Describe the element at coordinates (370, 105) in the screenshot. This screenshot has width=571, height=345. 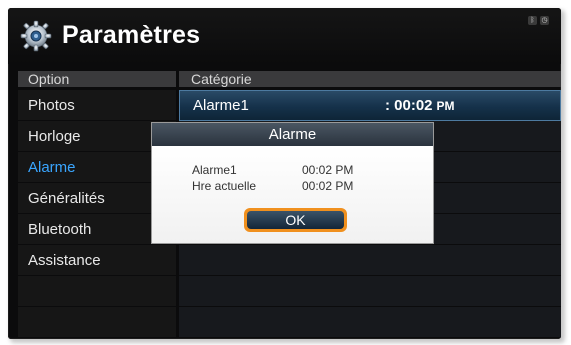
I see `category-row-alarm1: Alarme1 : 00:02 PM` at that location.